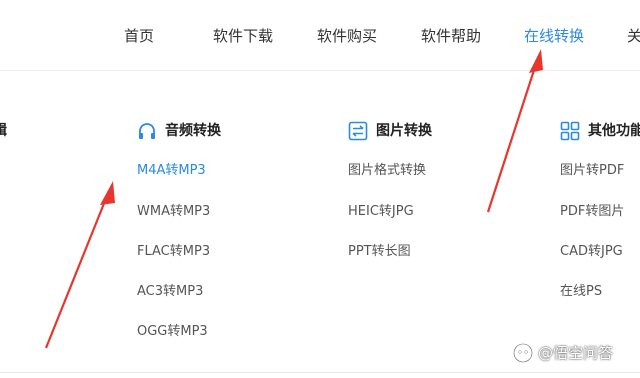 The width and height of the screenshot is (640, 378). What do you see at coordinates (523, 353) in the screenshot?
I see `wukong-logo-icon` at bounding box center [523, 353].